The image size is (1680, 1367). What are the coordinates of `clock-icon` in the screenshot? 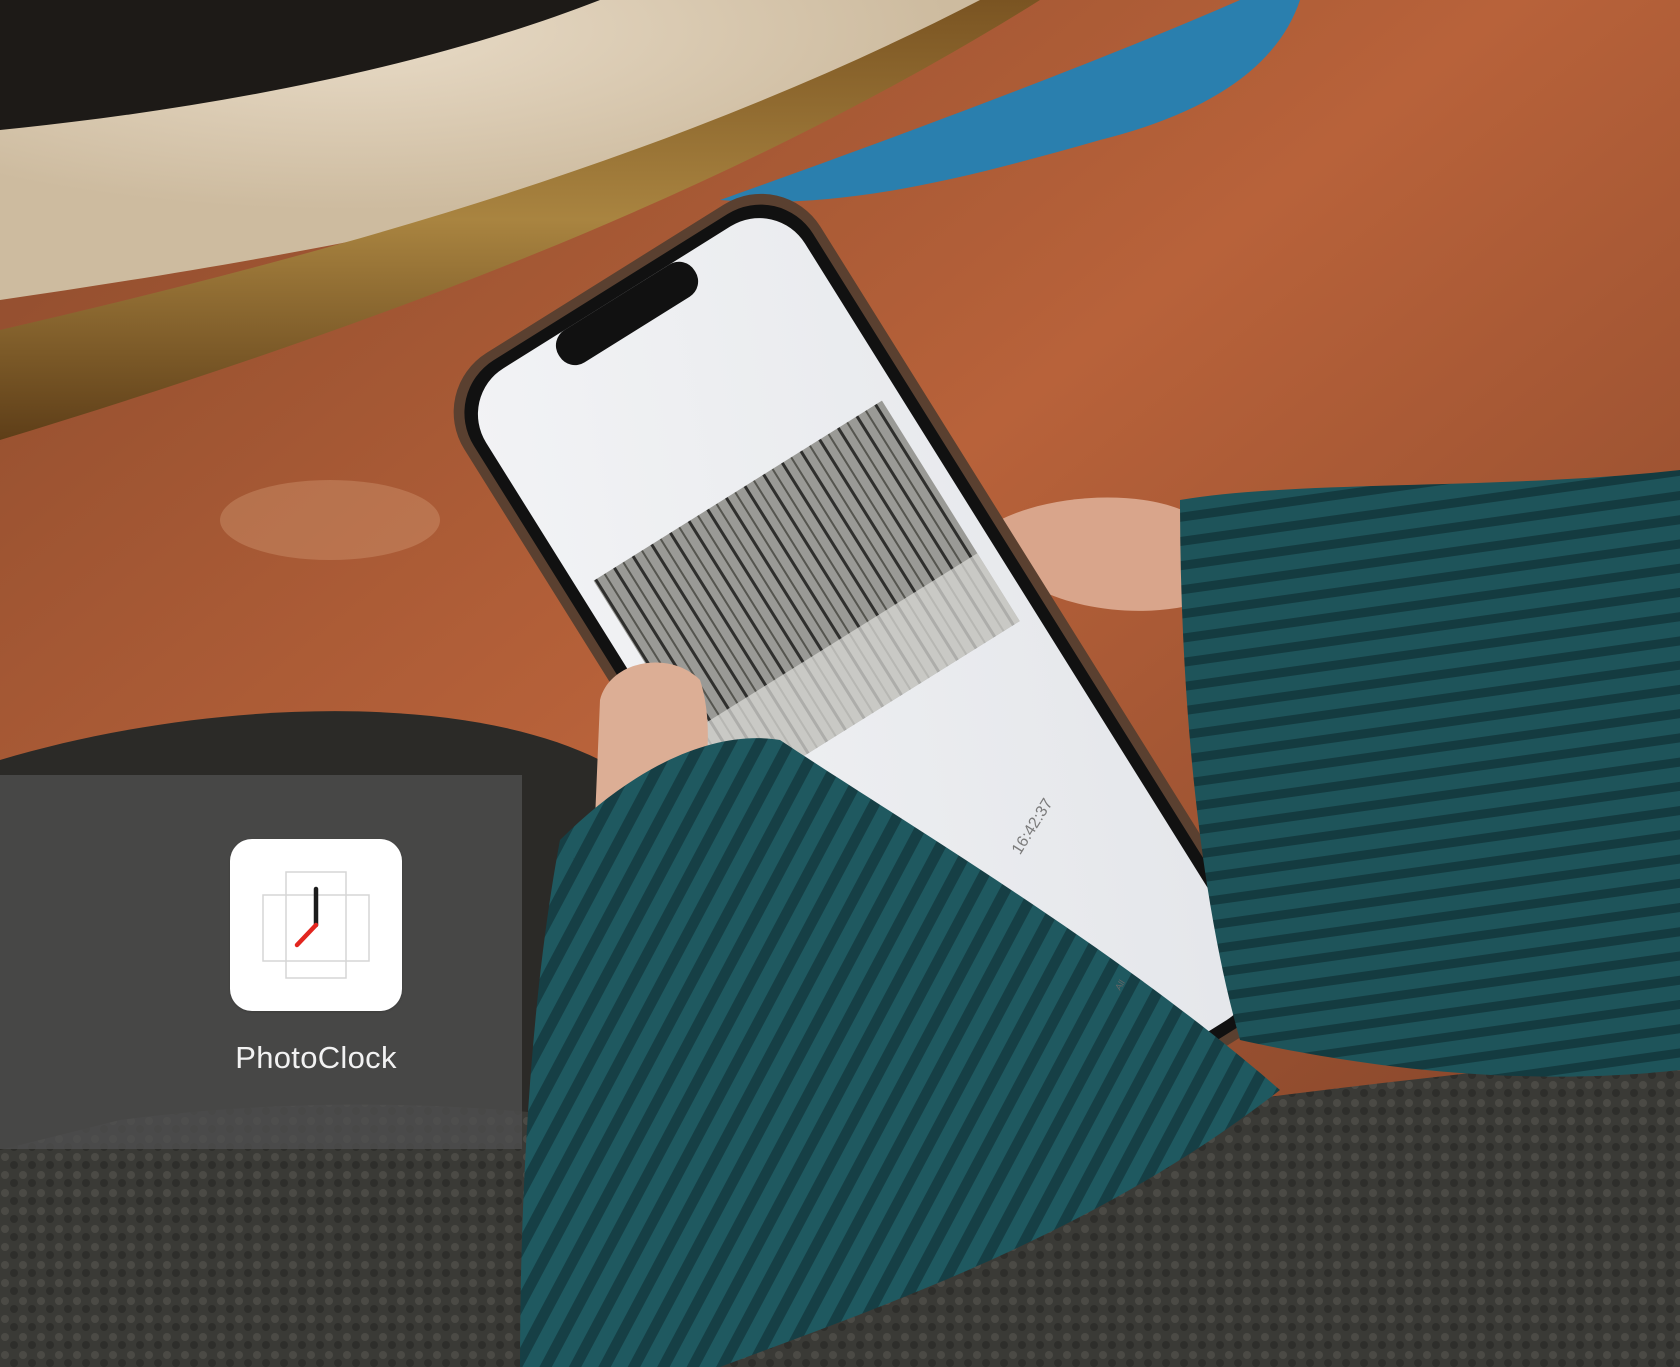 It's located at (316, 925).